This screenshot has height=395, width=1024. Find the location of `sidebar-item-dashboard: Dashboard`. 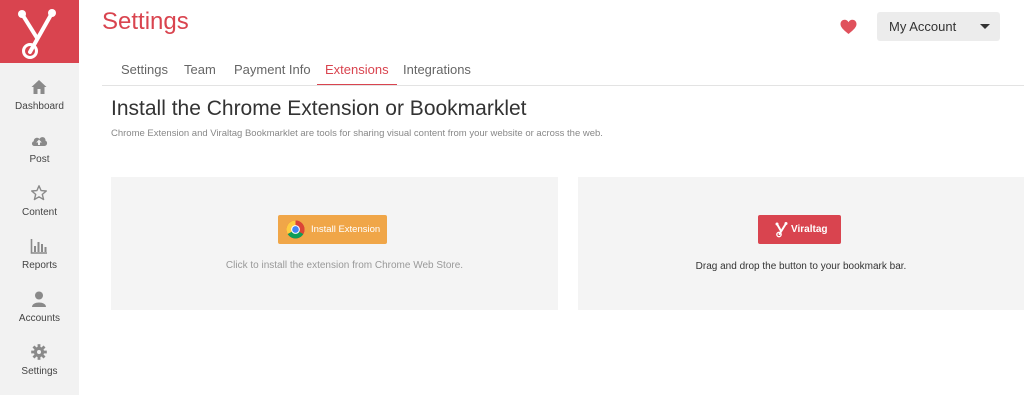

sidebar-item-dashboard: Dashboard is located at coordinates (39, 96).